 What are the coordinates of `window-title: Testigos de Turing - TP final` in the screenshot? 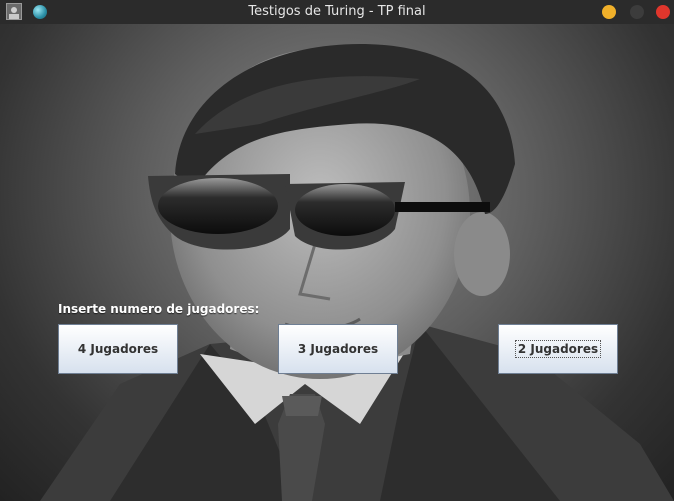 It's located at (337, 11).